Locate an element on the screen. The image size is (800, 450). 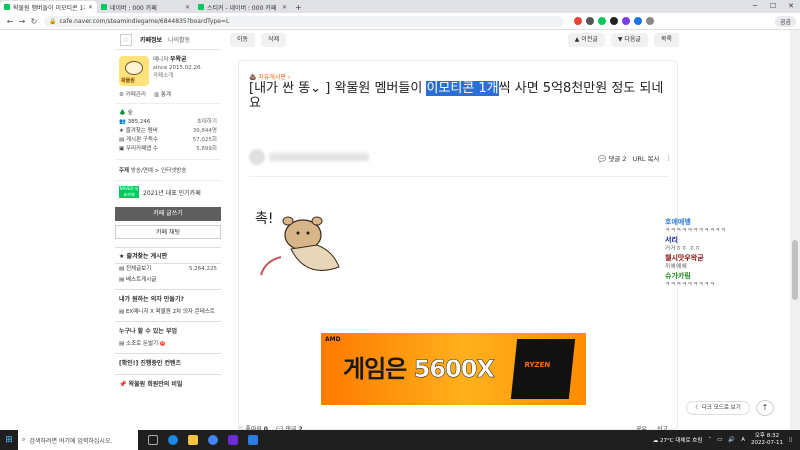
minimize-icon: ─ is located at coordinates (755, 6).